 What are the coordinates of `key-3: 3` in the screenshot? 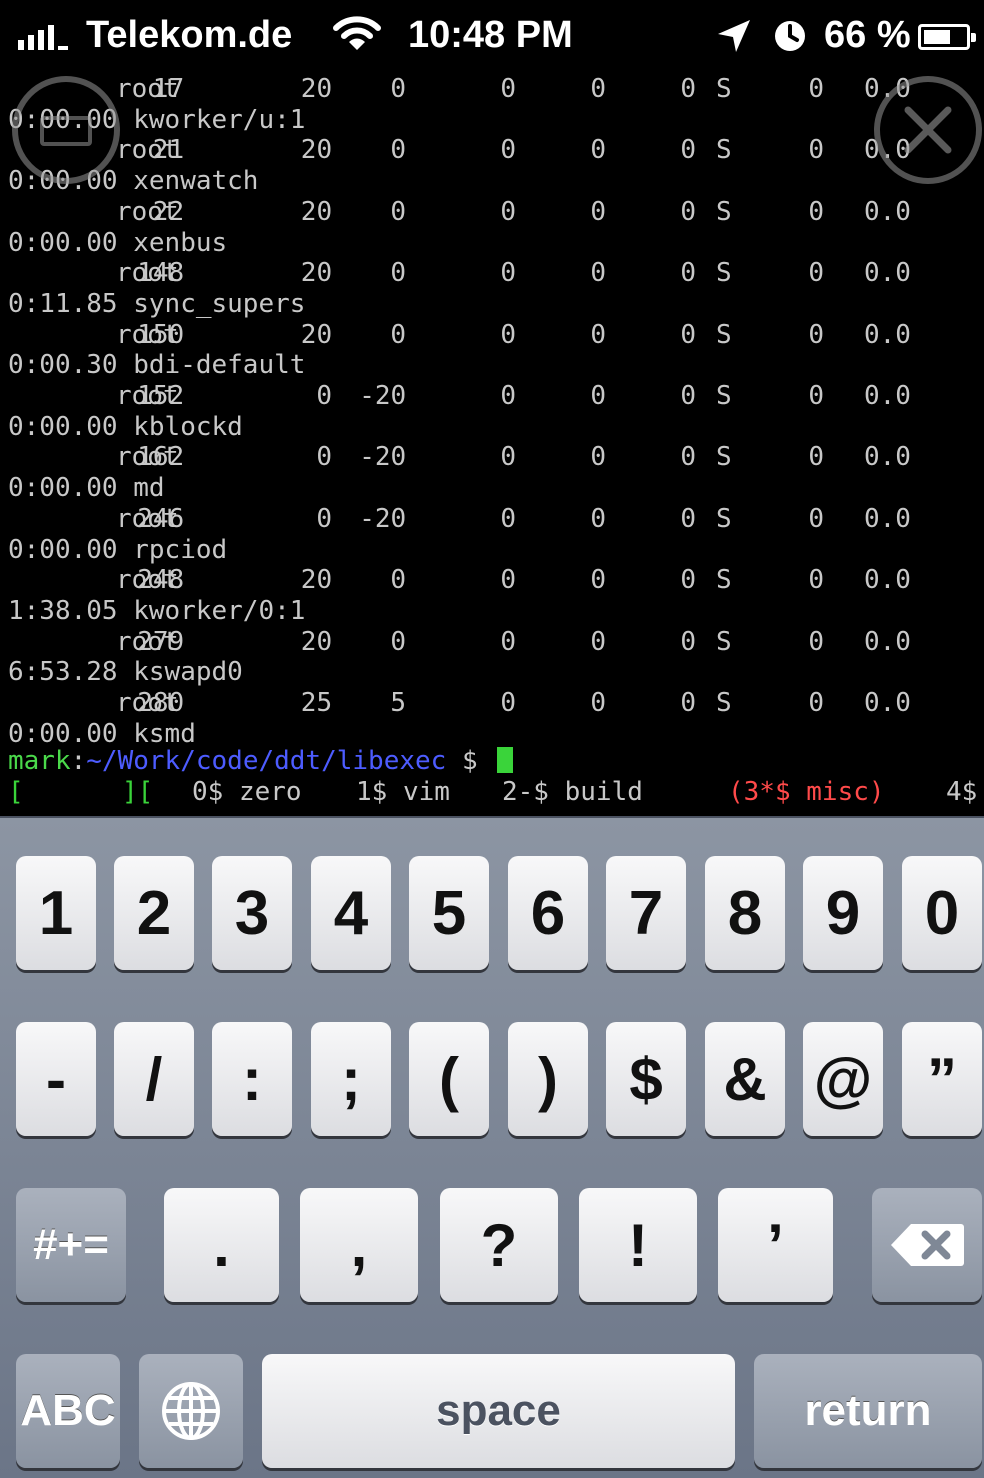 It's located at (252, 913).